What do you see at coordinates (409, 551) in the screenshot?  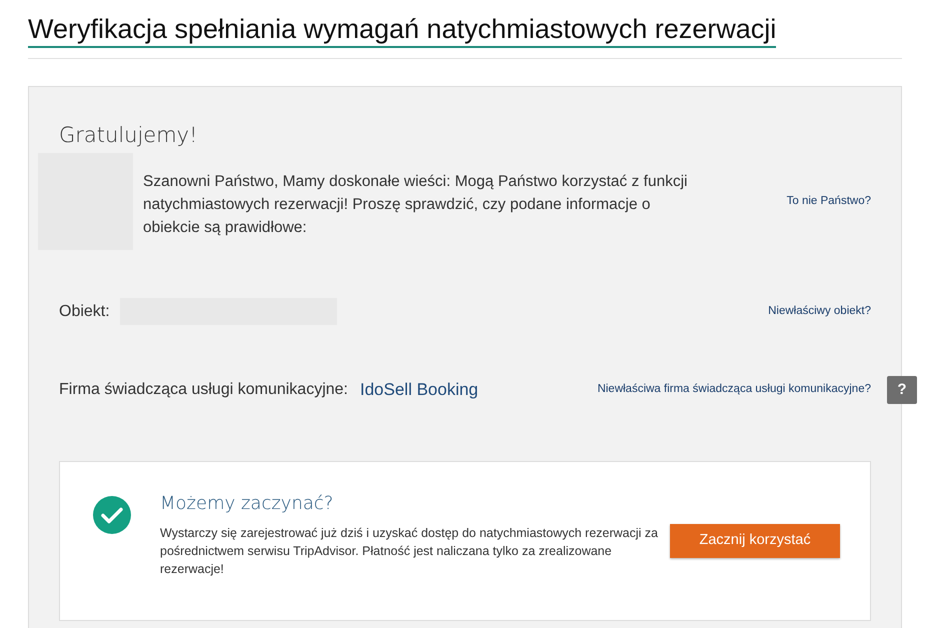 I see `card-text: Wystarczy się zarejestrować już dziś i uzyskać dostęp do natychmiastowych rezerwacji za pośrednictwem serwisu TripAdvisor. Płatność jest naliczana tylko za zrealizowane rezerwacje!` at bounding box center [409, 551].